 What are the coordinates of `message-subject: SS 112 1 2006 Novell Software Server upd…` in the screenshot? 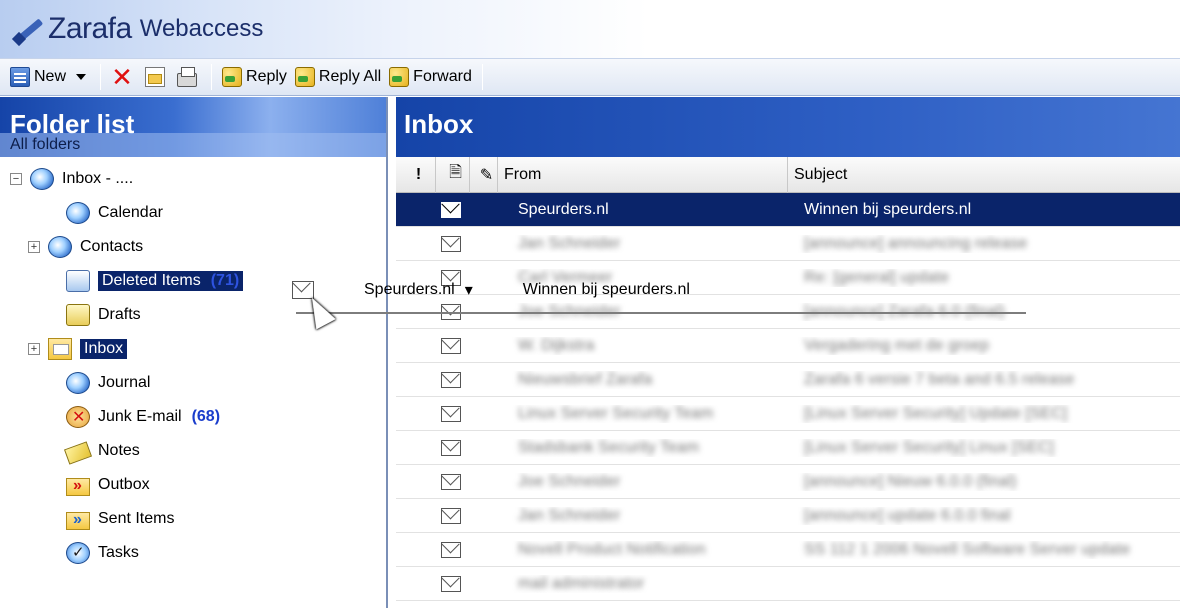 It's located at (967, 549).